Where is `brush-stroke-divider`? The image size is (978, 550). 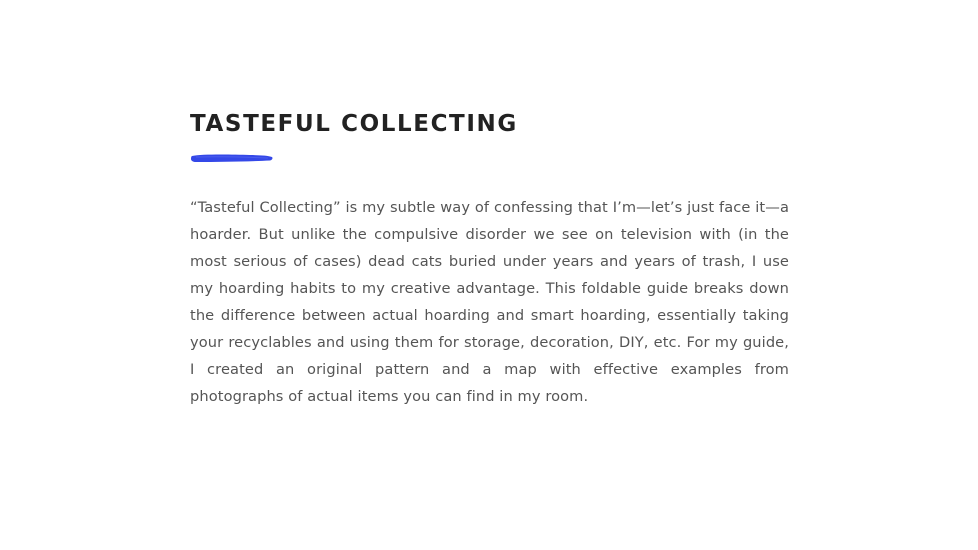 brush-stroke-divider is located at coordinates (231, 158).